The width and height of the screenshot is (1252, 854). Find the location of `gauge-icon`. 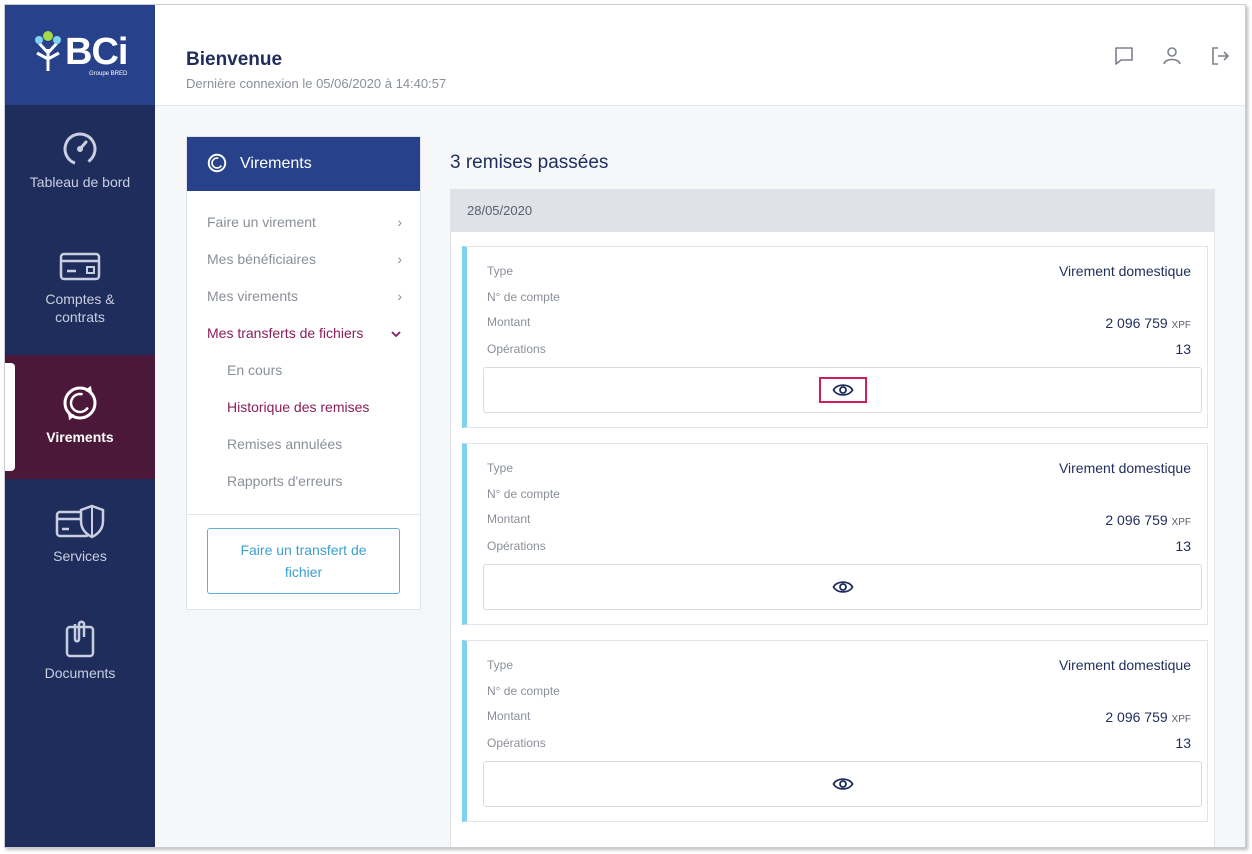

gauge-icon is located at coordinates (80, 149).